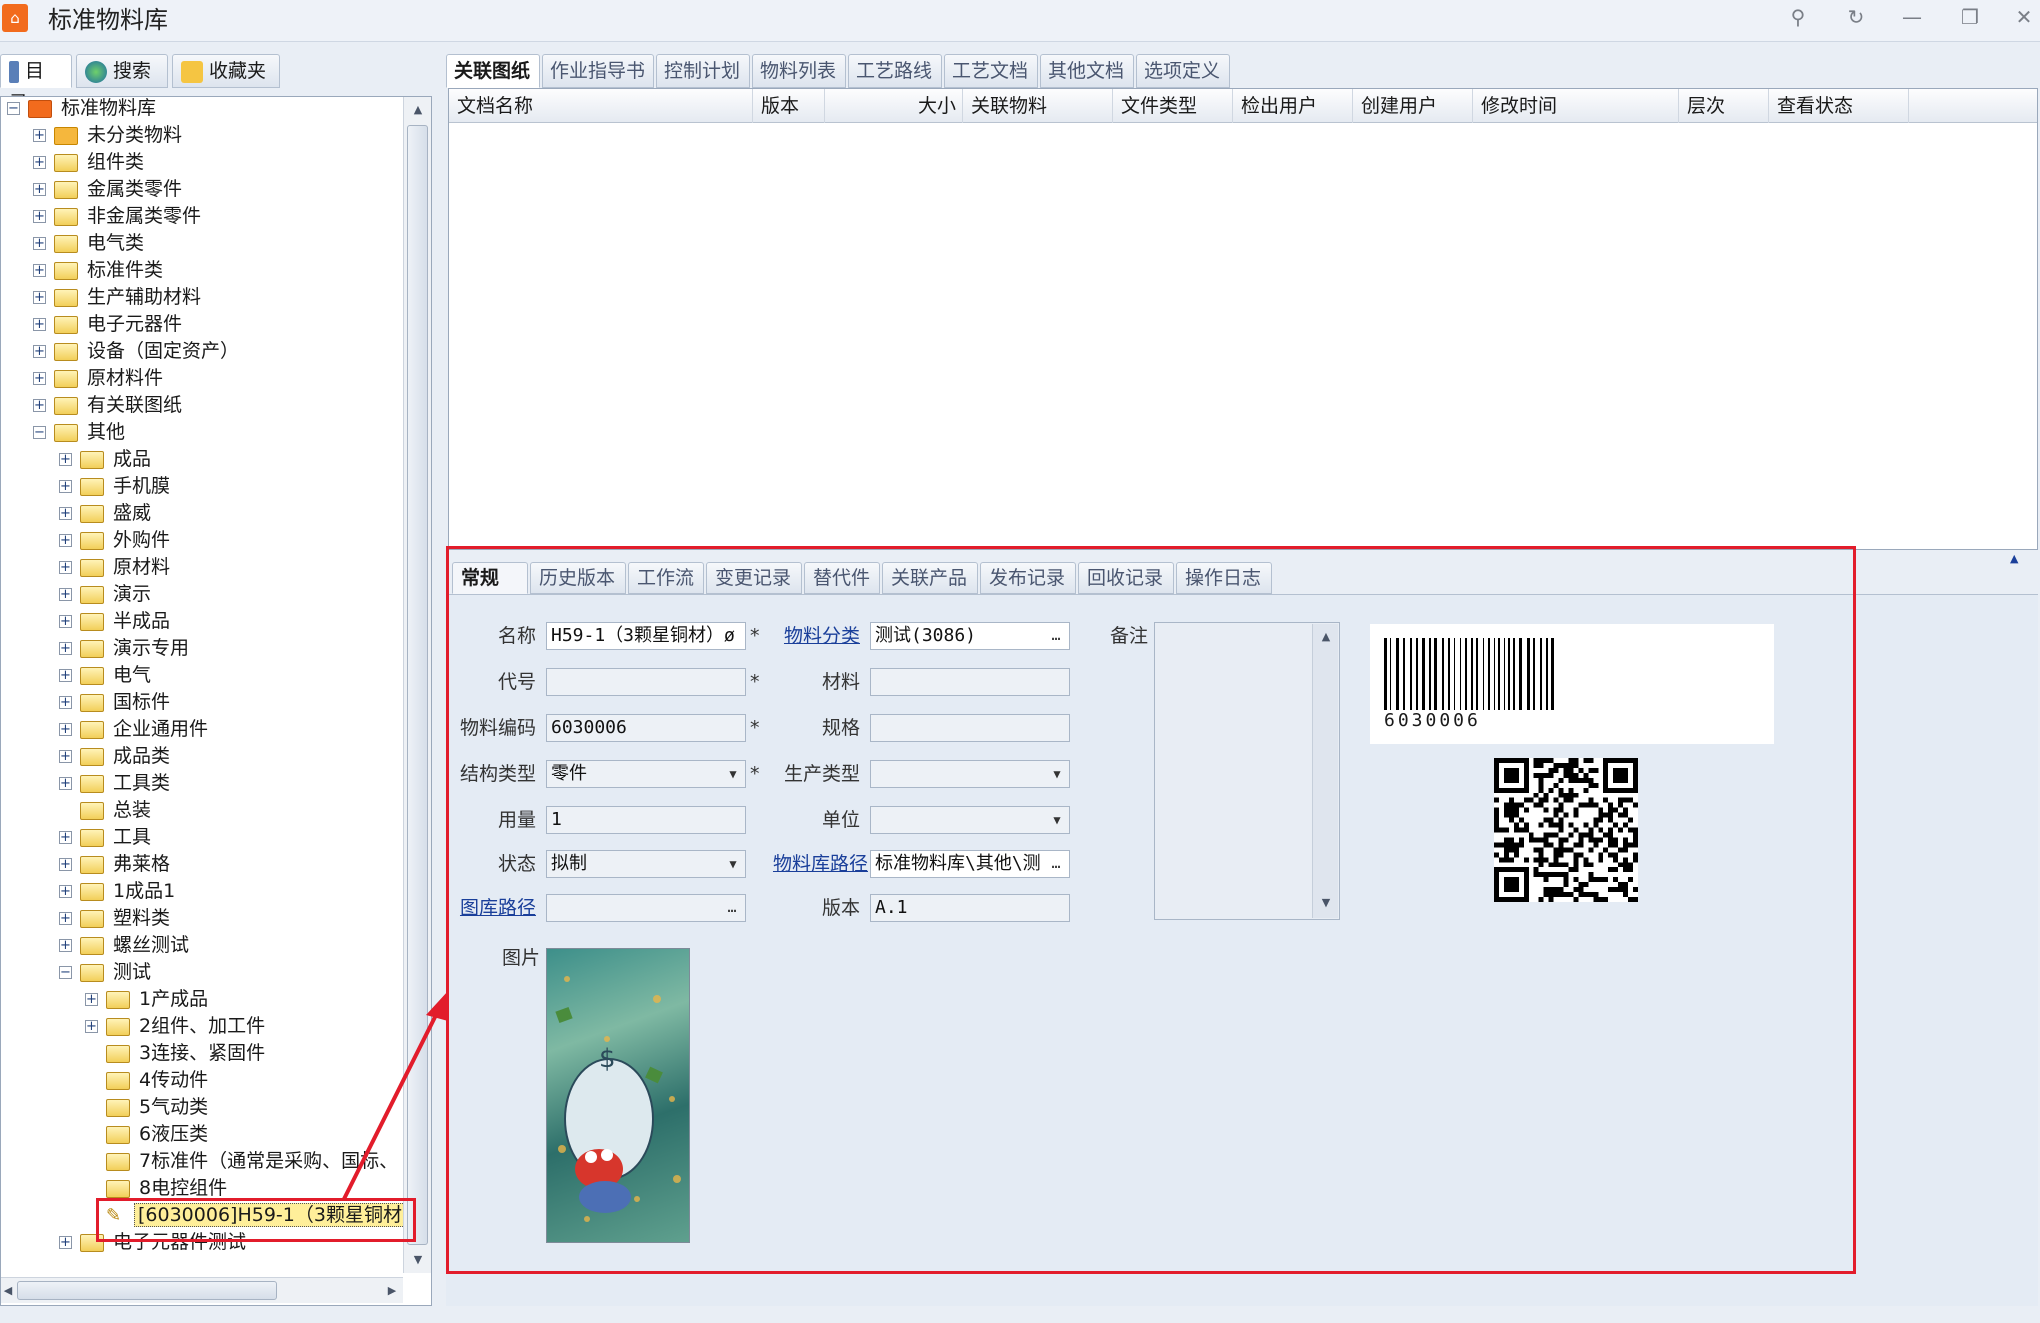 Image resolution: width=2040 pixels, height=1323 pixels. Describe the element at coordinates (175, 1053) in the screenshot. I see `tree-item: 3连接、紧固件` at that location.